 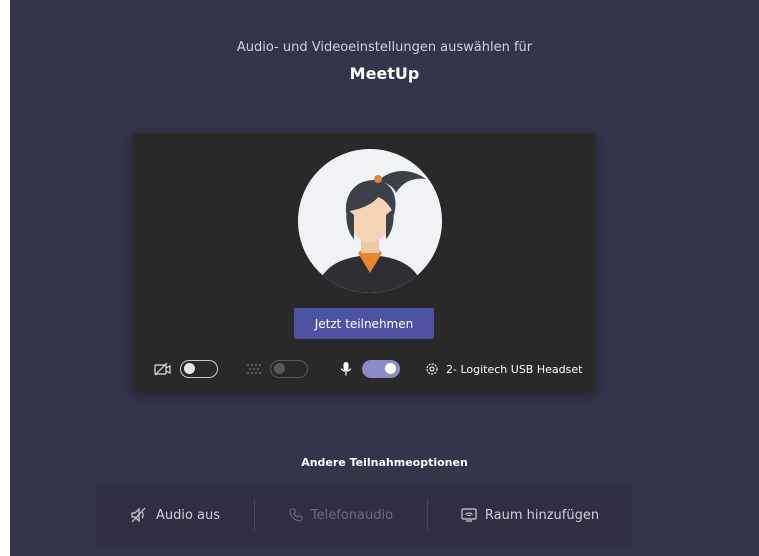 What do you see at coordinates (188, 515) in the screenshot?
I see `audio-off-label: Audio aus` at bounding box center [188, 515].